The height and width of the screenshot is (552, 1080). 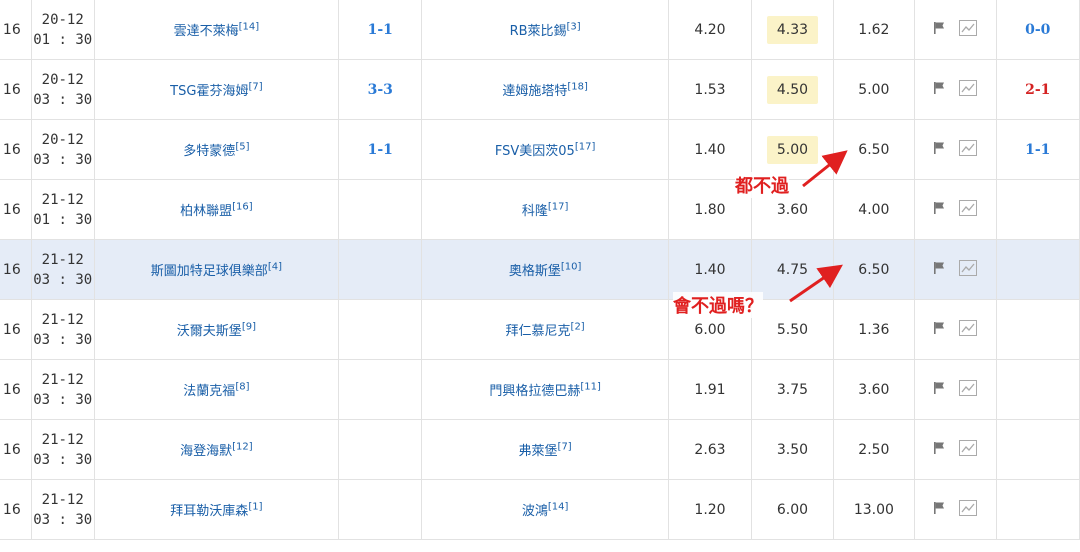 What do you see at coordinates (209, 151) in the screenshot?
I see `home-team-link: 多特蒙德` at bounding box center [209, 151].